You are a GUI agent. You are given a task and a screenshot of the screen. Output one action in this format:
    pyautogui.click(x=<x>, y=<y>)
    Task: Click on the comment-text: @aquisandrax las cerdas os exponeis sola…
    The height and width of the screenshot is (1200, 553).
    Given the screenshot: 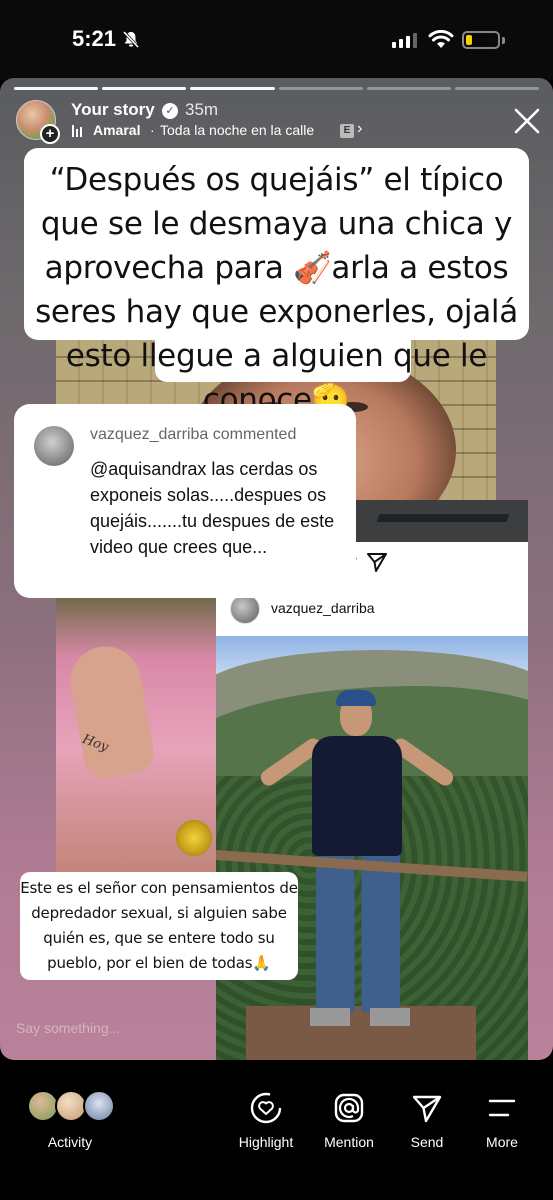 What is the action you would take?
    pyautogui.click(x=212, y=508)
    